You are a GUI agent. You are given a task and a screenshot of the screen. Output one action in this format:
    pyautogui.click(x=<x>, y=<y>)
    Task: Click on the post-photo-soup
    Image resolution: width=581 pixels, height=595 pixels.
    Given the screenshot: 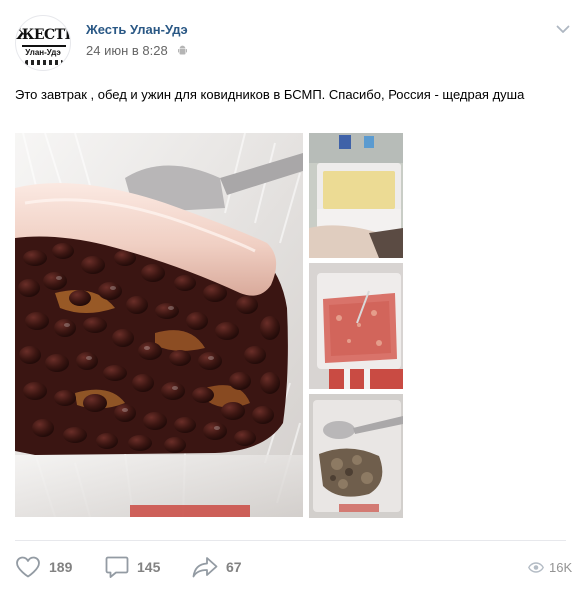 What is the action you would take?
    pyautogui.click(x=356, y=326)
    